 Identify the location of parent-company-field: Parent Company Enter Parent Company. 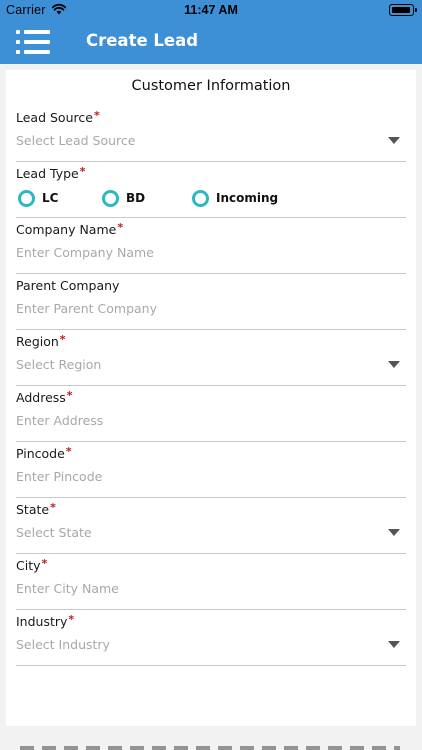
(211, 304).